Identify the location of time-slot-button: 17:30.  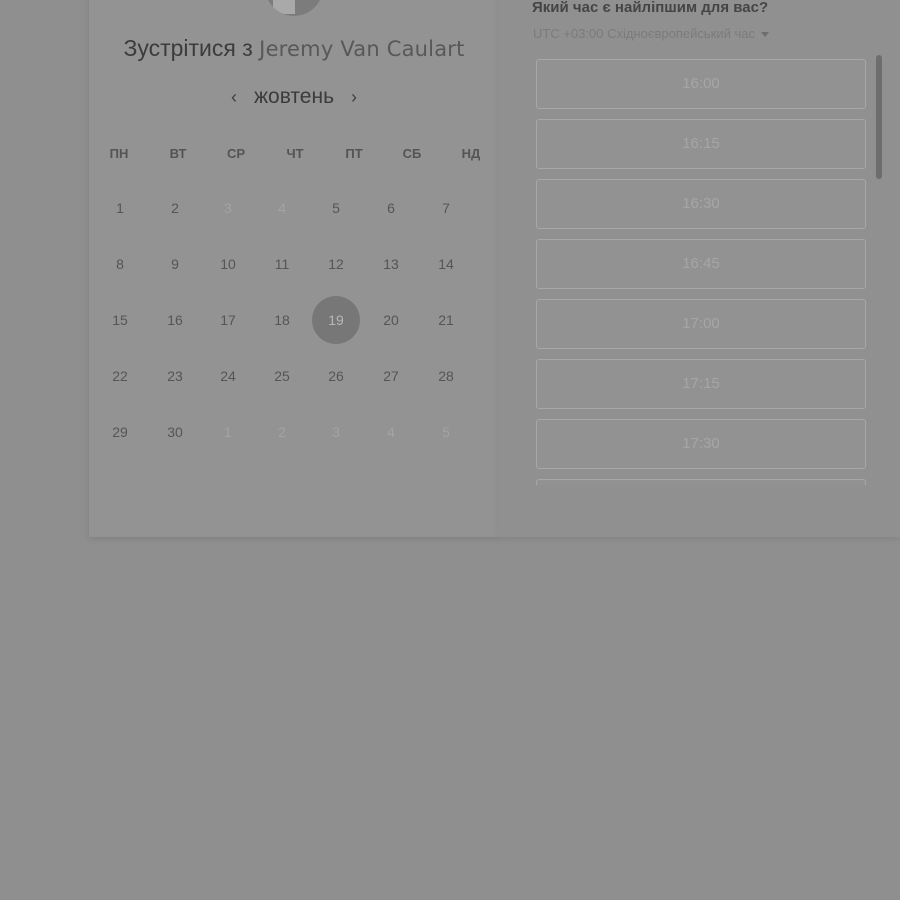
(701, 444).